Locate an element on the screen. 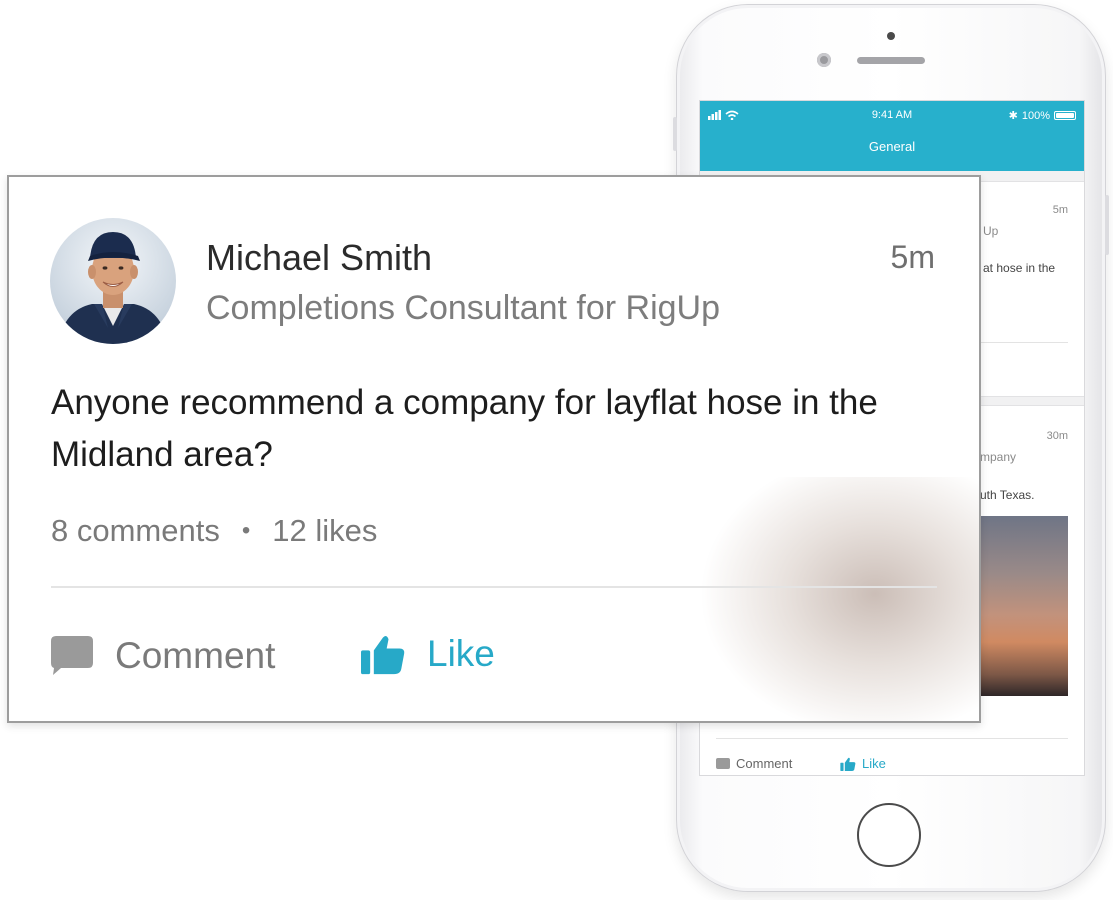 The width and height of the screenshot is (1113, 900). front-camera is located at coordinates (824, 60).